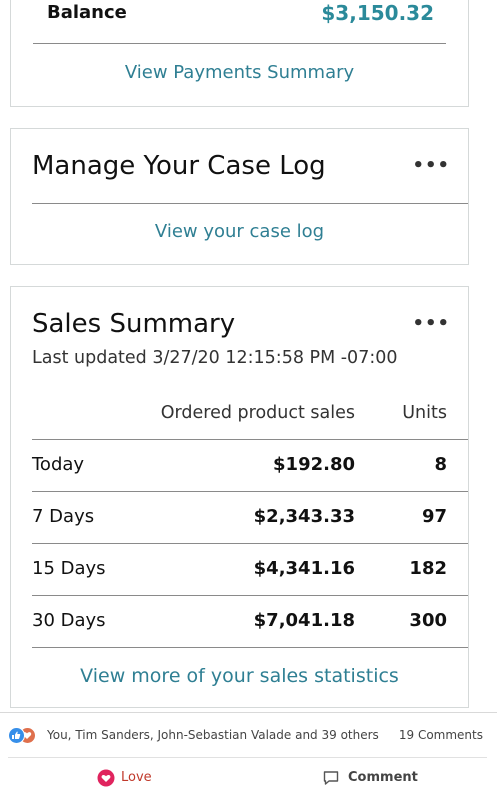 Image resolution: width=497 pixels, height=799 pixels. Describe the element at coordinates (69, 568) in the screenshot. I see `row-label: 15 Days` at that location.